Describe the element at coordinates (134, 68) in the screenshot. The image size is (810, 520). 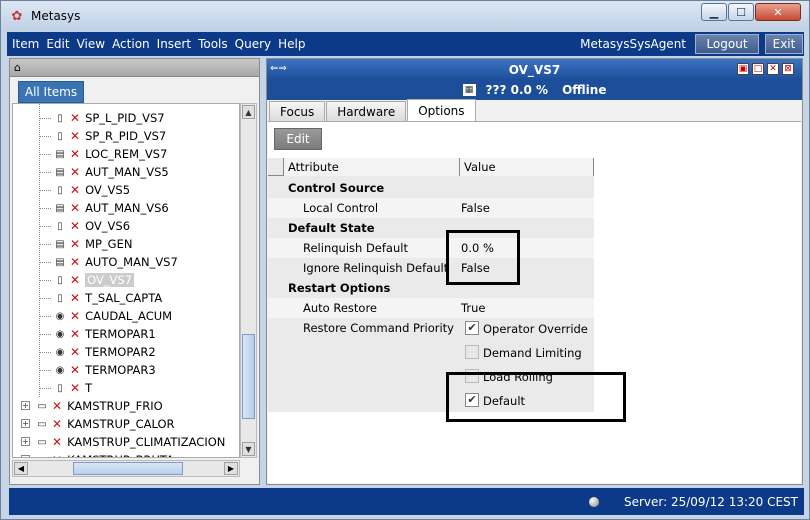
I see `navigation-header: ⌂` at that location.